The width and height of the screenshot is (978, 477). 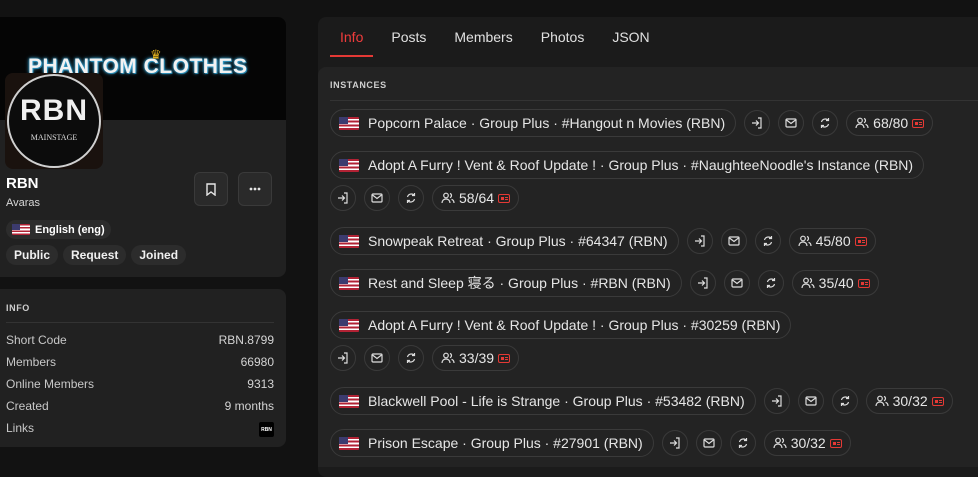 I want to click on user-count-pill: 58/64, so click(x=476, y=198).